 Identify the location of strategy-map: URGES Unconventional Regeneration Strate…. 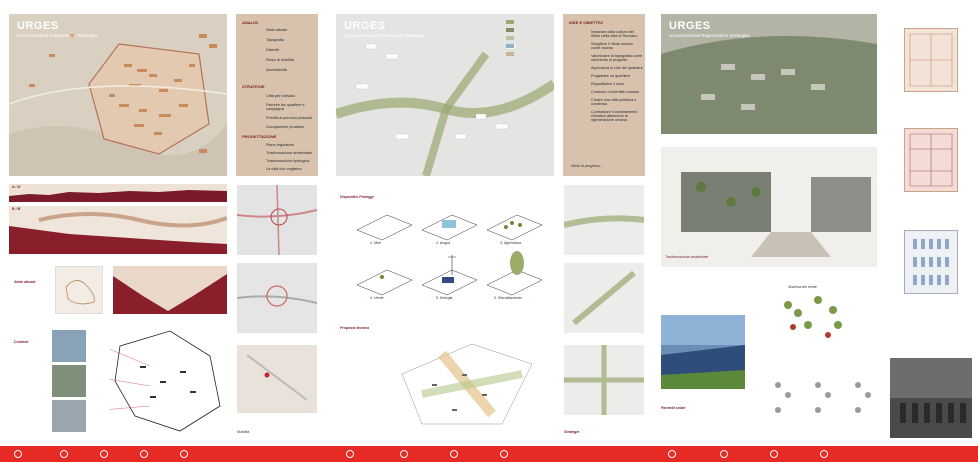
(445, 95).